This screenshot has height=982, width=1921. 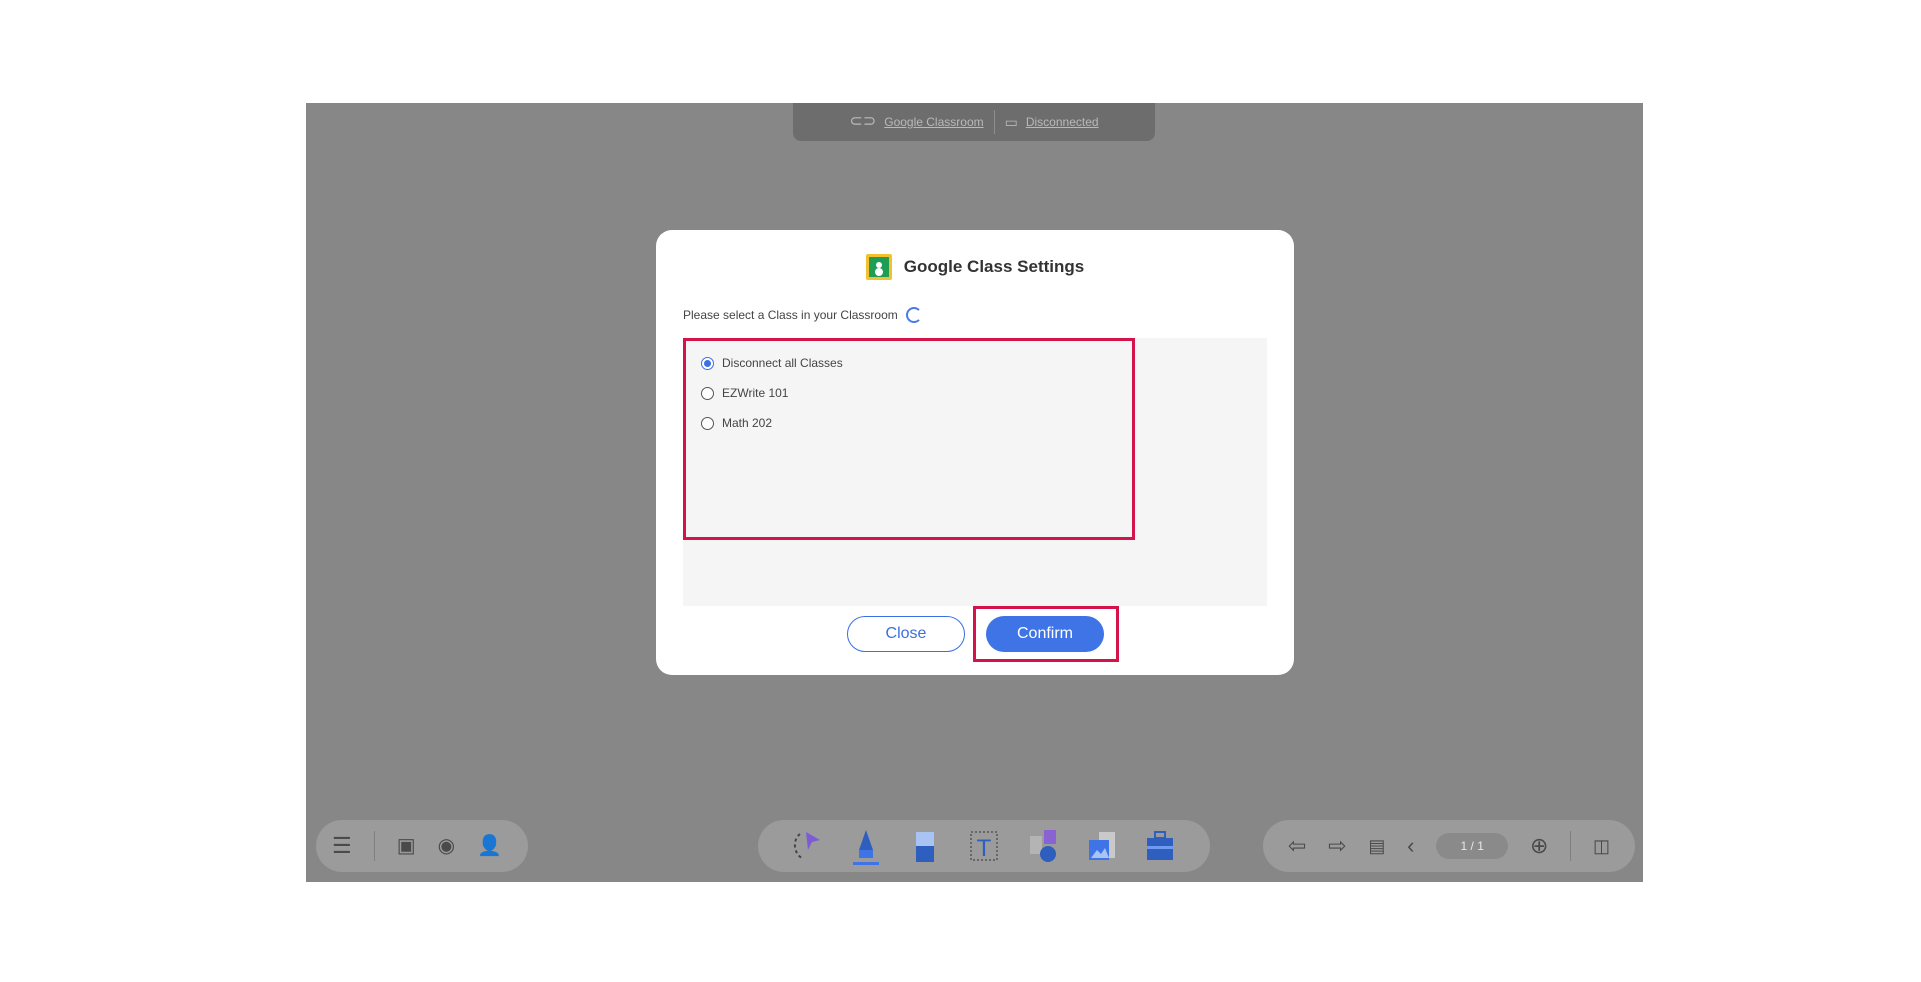 I want to click on connection-status: ▭ Disconnected, so click(x=1052, y=122).